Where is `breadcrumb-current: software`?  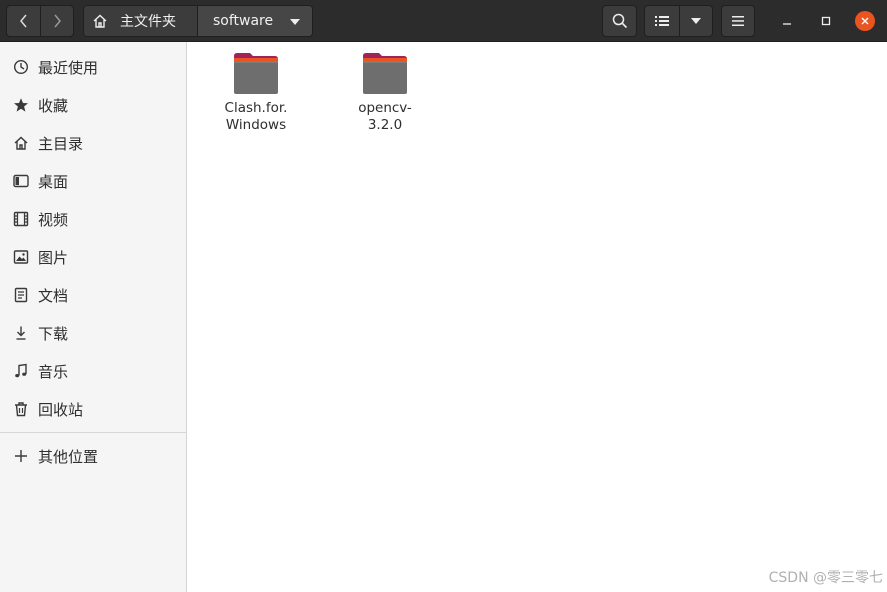
breadcrumb-current: software is located at coordinates (255, 21).